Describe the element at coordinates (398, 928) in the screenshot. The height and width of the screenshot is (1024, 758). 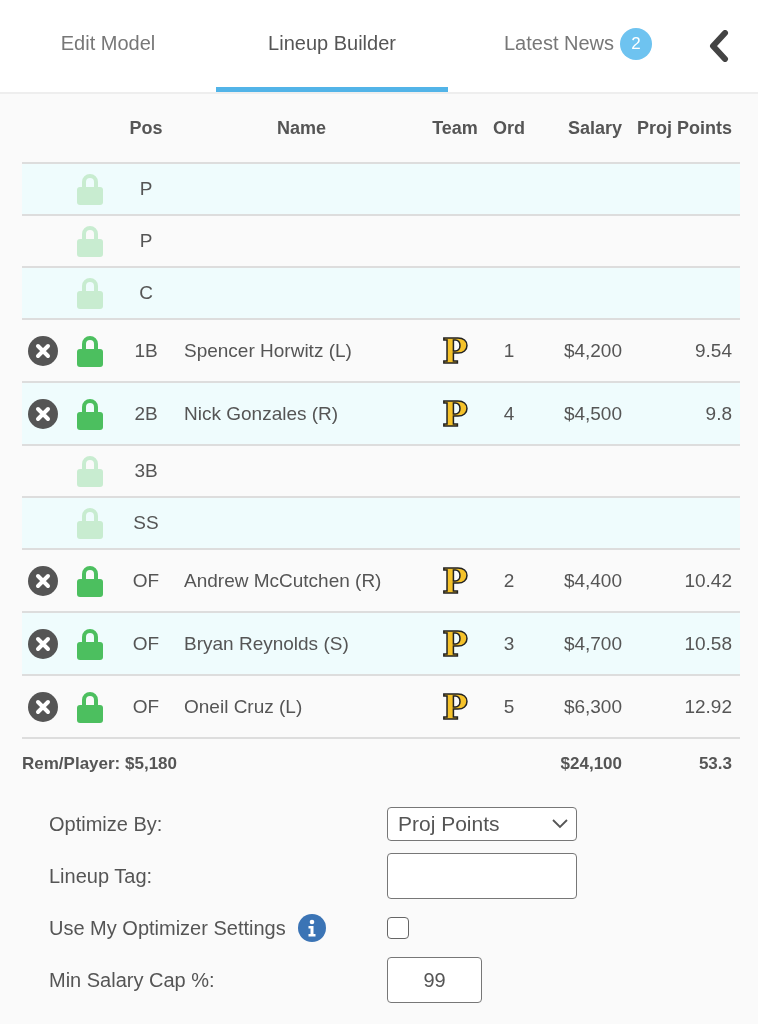
I see `checkbox` at that location.